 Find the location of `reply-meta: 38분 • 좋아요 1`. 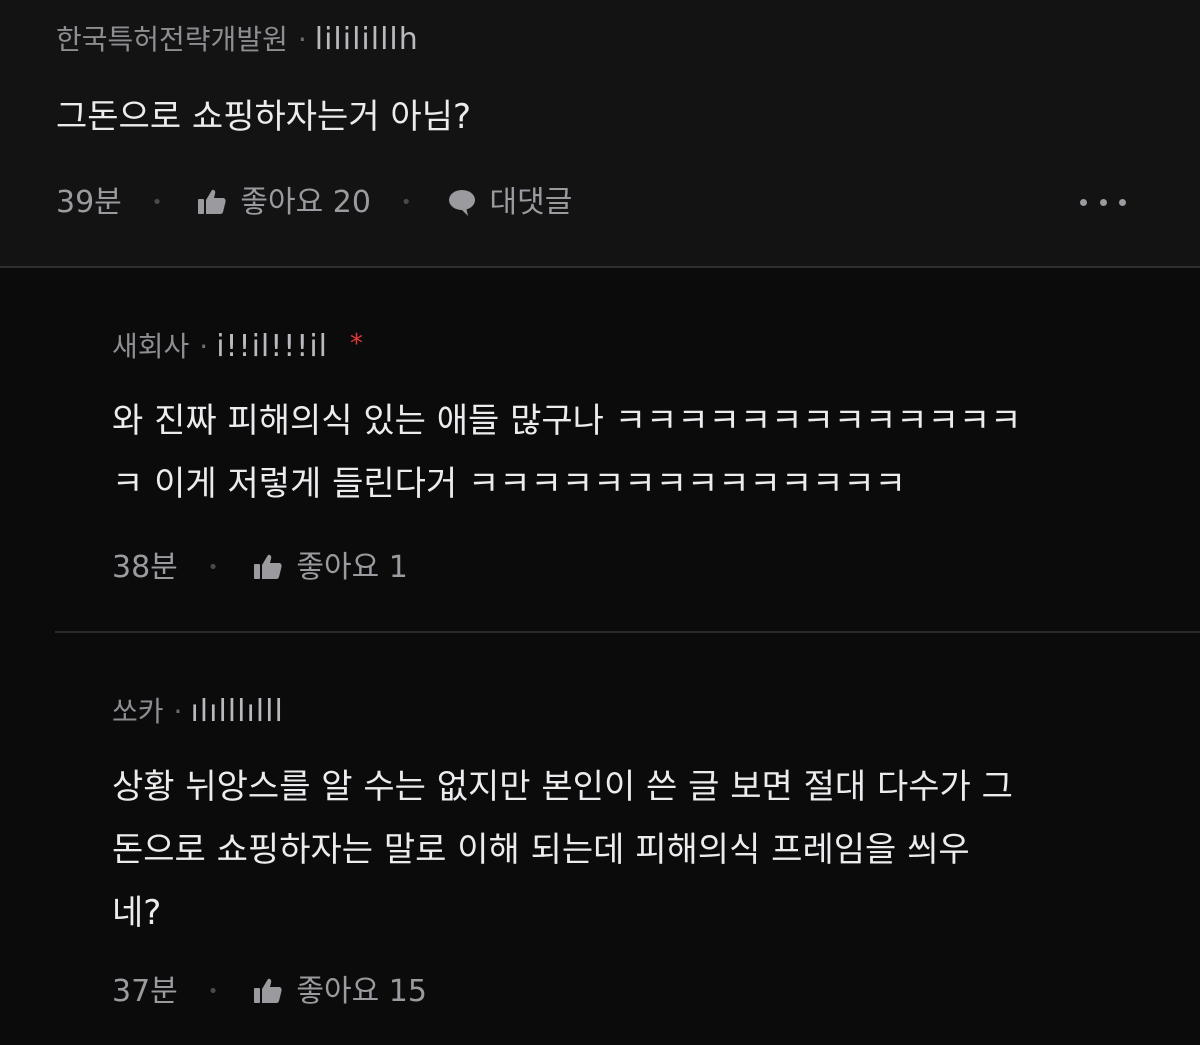

reply-meta: 38분 • 좋아요 1 is located at coordinates (260, 568).